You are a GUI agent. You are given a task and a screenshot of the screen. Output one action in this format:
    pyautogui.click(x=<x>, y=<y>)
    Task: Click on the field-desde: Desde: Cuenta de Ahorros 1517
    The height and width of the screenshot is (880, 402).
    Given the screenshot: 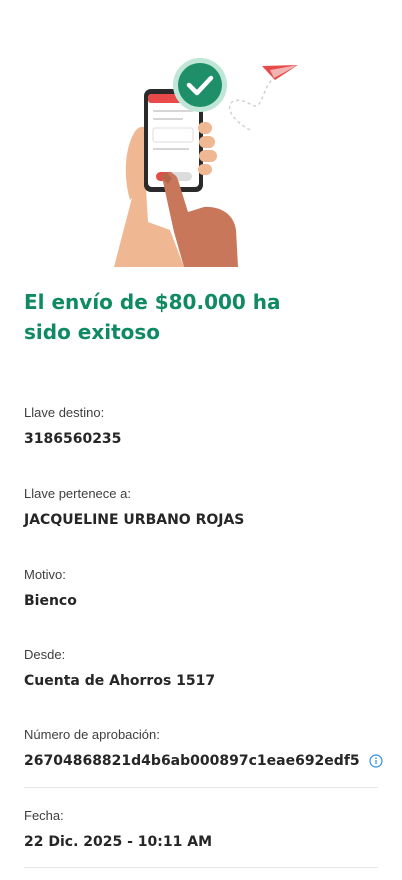 What is the action you would take?
    pyautogui.click(x=201, y=668)
    